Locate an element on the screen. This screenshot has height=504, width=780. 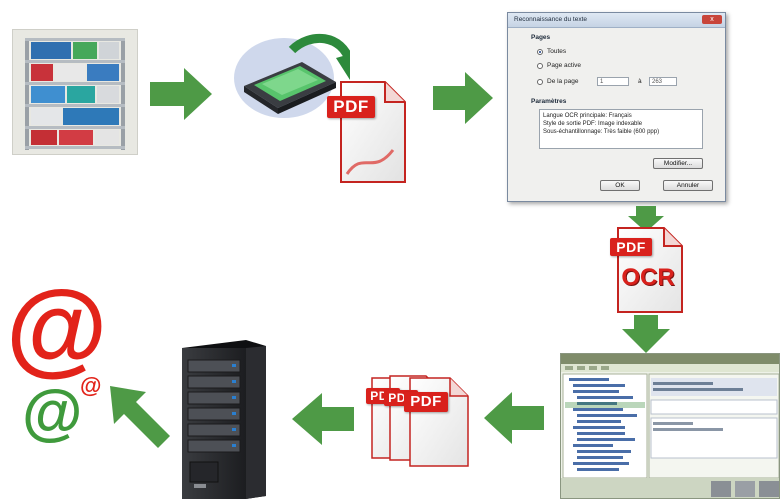
document-management-software-screenshot is located at coordinates (670, 426).